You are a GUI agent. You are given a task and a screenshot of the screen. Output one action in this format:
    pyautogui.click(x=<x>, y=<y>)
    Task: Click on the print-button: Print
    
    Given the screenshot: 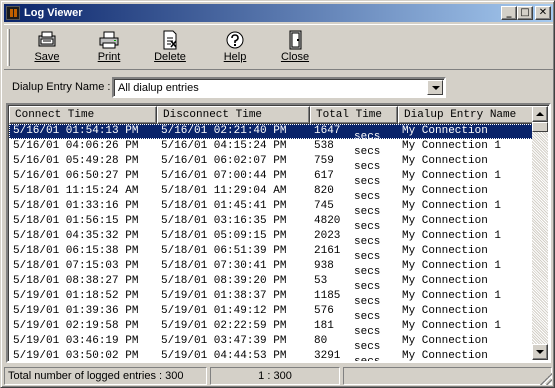 What is the action you would take?
    pyautogui.click(x=109, y=48)
    